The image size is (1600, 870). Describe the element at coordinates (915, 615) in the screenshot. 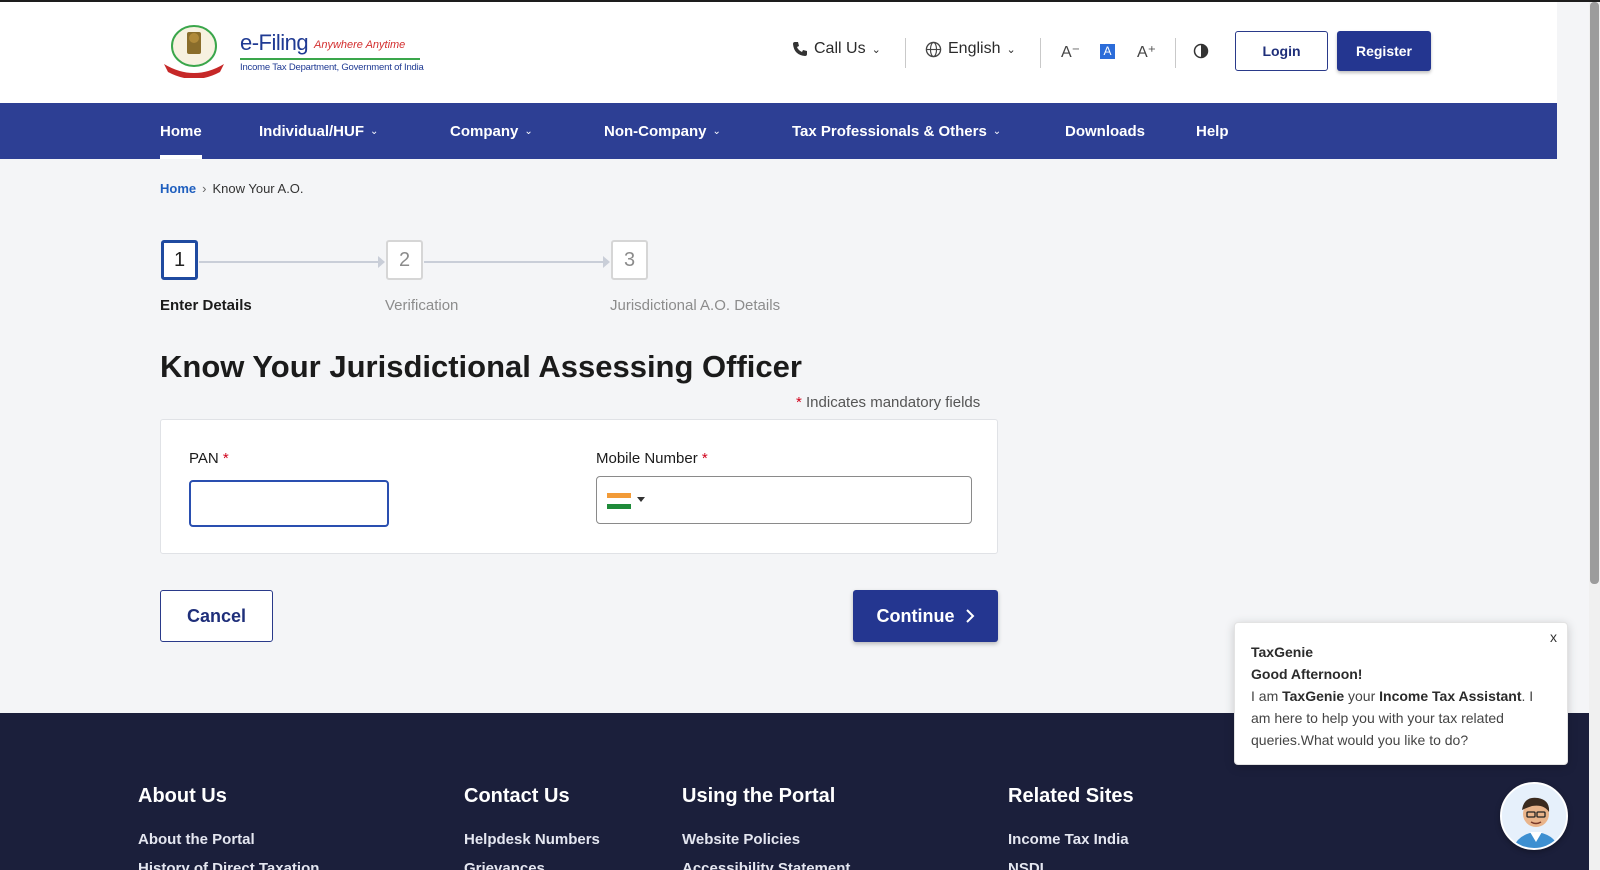

I see `continue-label: Continue` at that location.